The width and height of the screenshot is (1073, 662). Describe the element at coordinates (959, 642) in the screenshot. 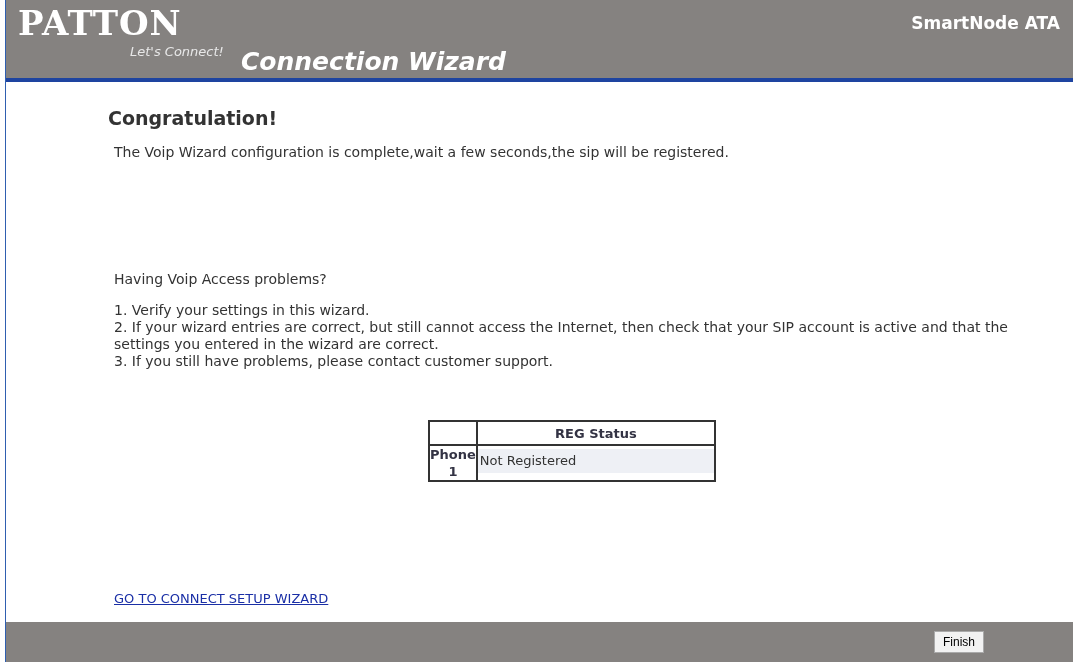

I see `finish-button: Finish` at that location.